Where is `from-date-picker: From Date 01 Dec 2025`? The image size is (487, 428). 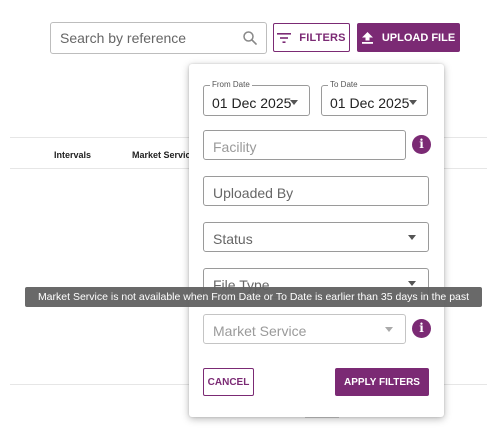
from-date-picker: From Date 01 Dec 2025 is located at coordinates (256, 98).